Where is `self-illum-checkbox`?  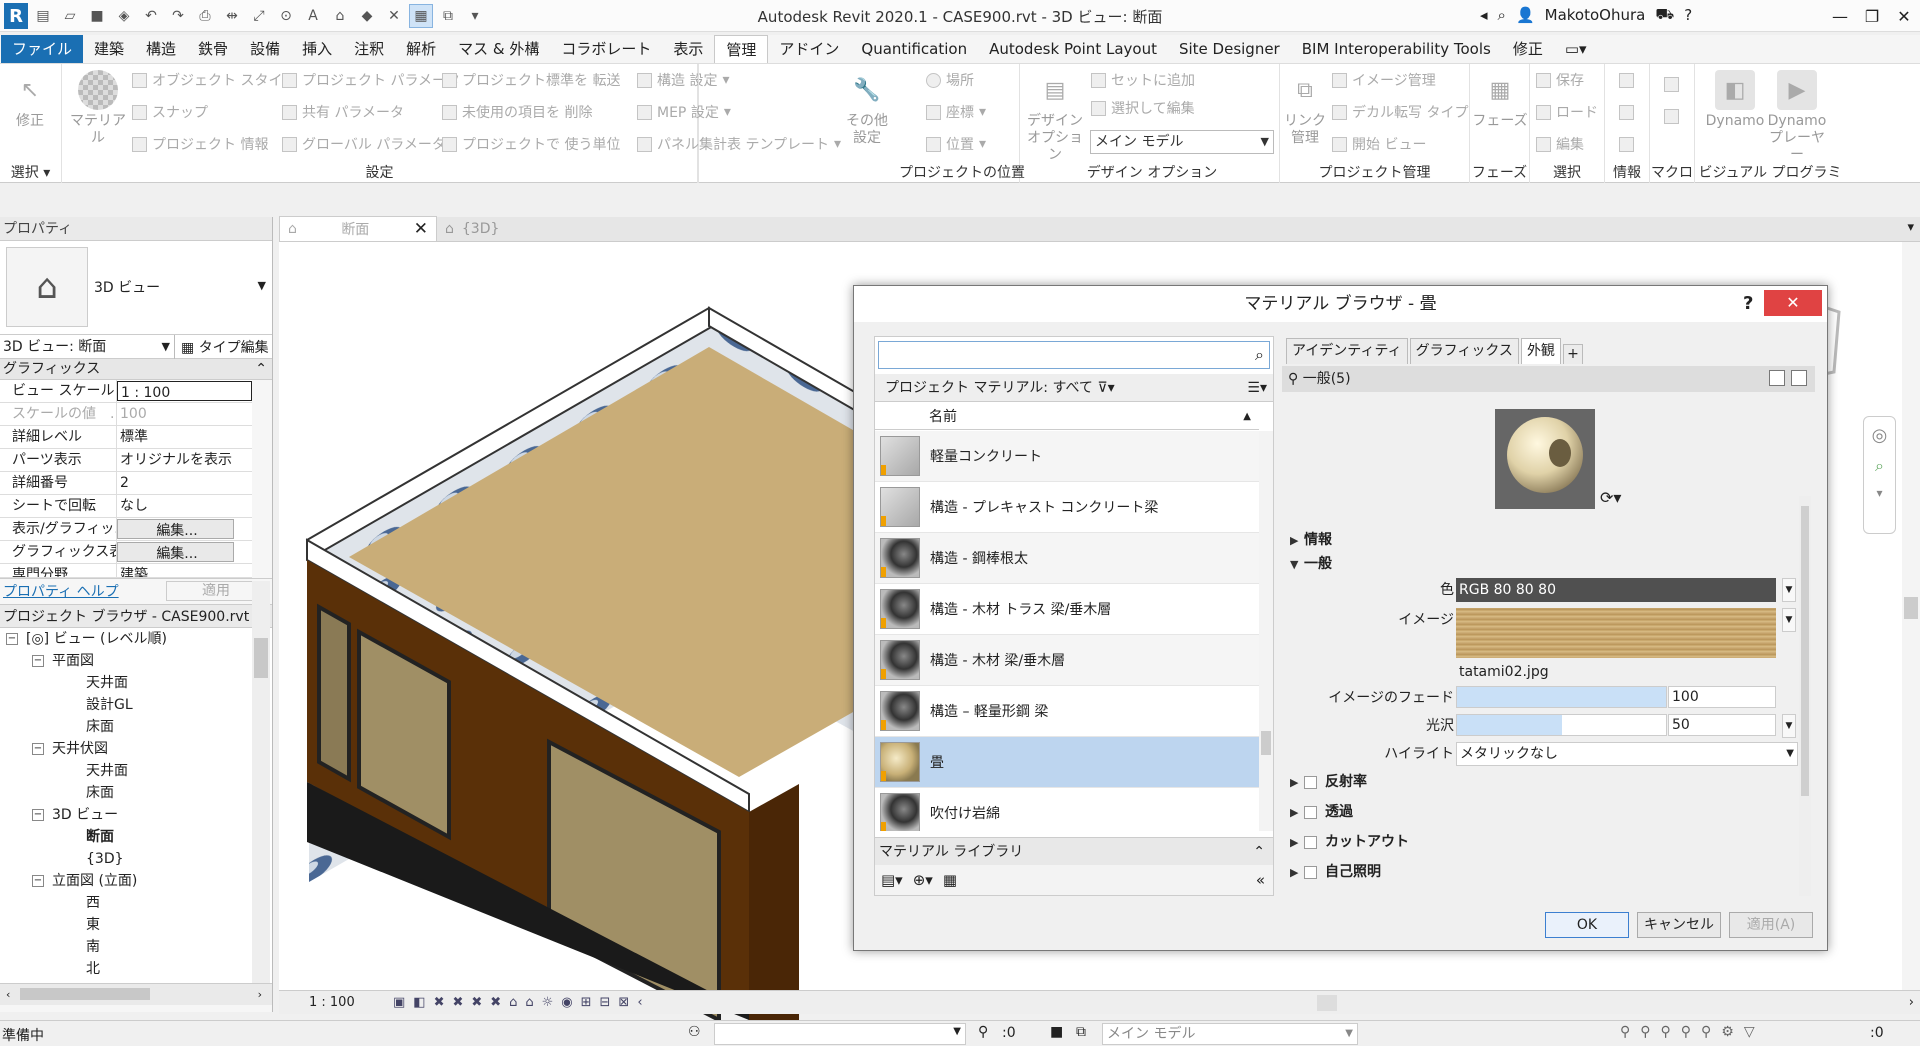 self-illum-checkbox is located at coordinates (1310, 872).